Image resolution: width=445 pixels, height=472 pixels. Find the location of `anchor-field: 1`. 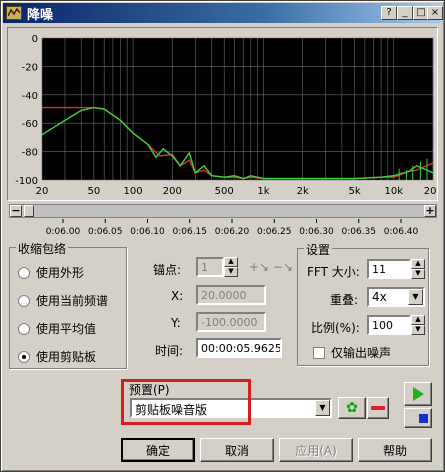

anchor-field: 1 is located at coordinates (210, 267).